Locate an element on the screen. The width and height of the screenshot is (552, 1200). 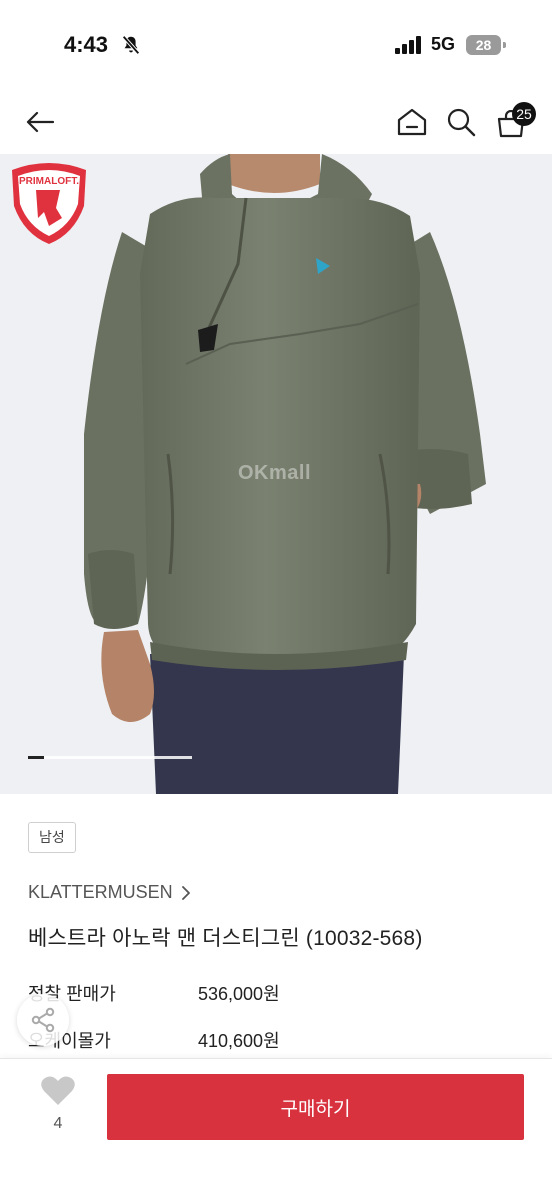
share-button is located at coordinates (43, 1020).